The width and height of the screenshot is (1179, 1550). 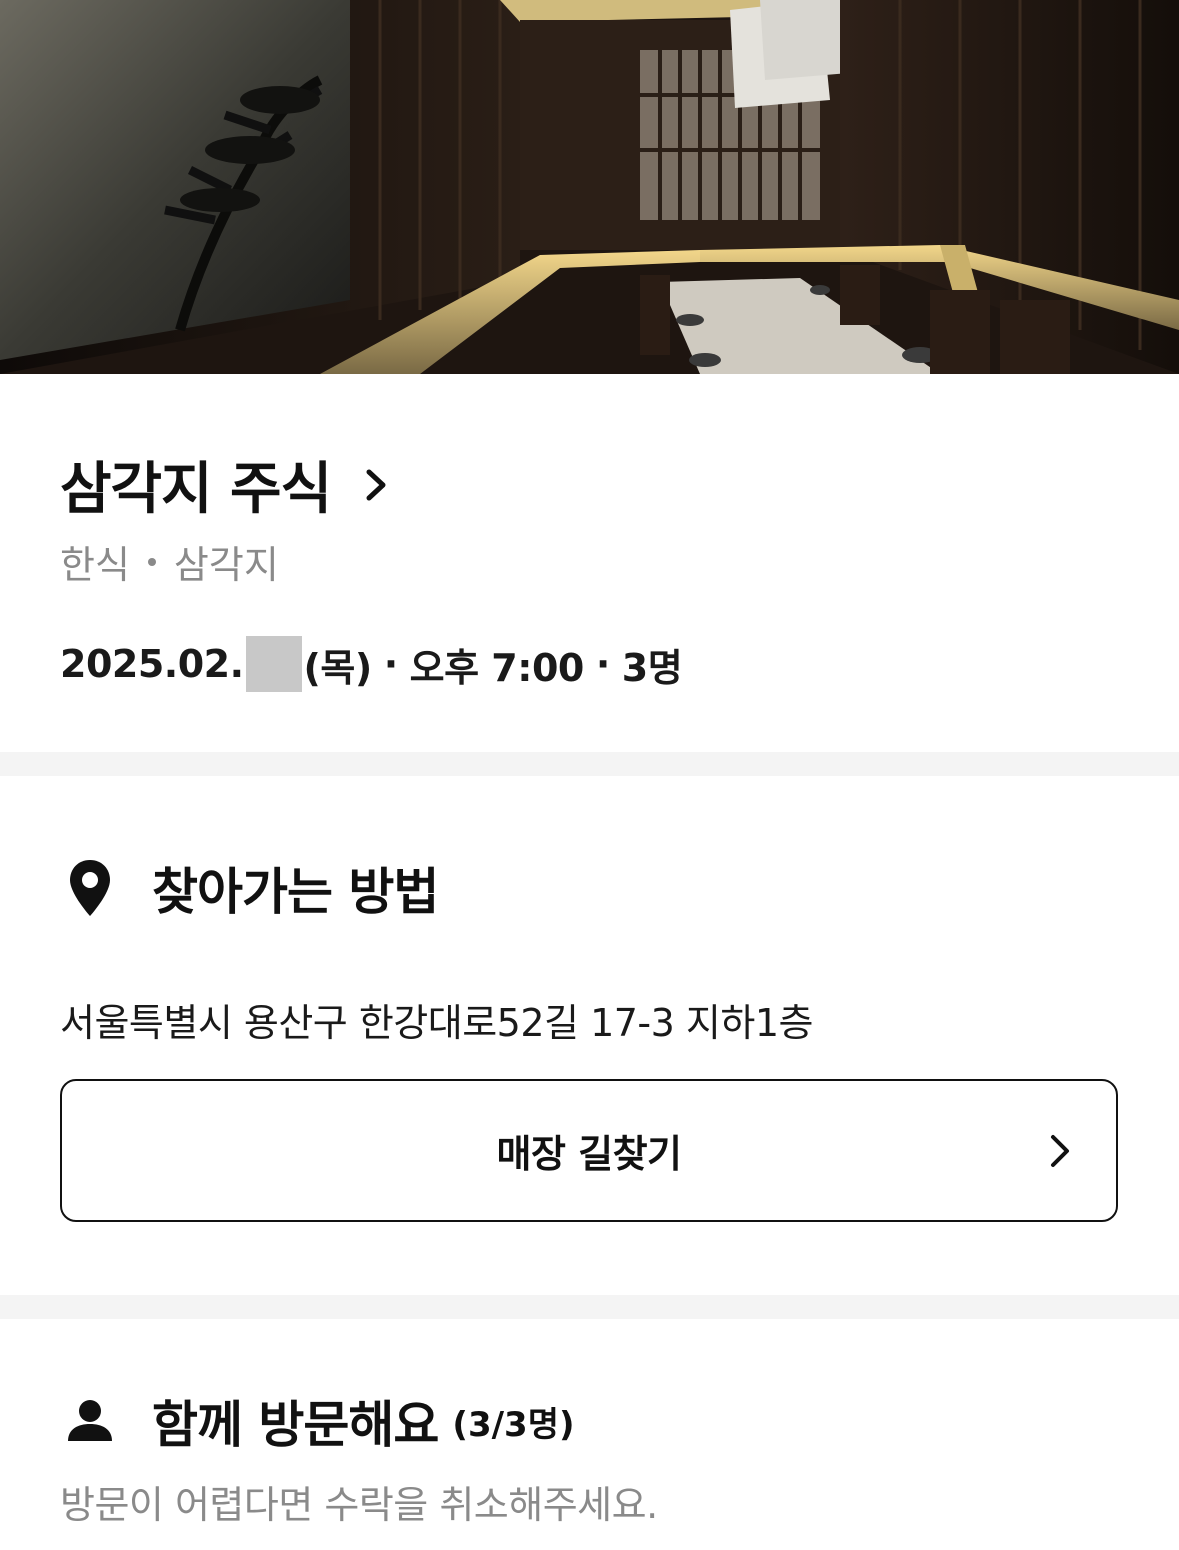 What do you see at coordinates (295, 892) in the screenshot?
I see `directions-title: 찾아가는 방법` at bounding box center [295, 892].